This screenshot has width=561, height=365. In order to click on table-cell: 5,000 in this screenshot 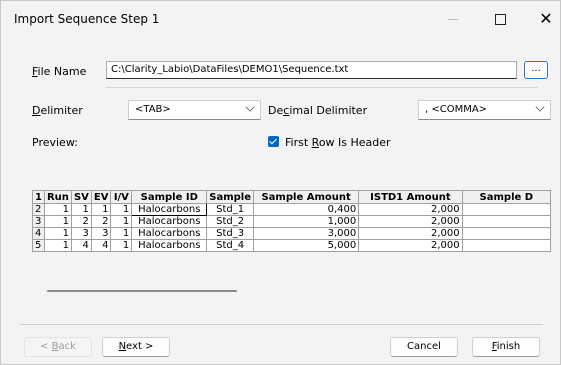, I will do `click(306, 245)`.